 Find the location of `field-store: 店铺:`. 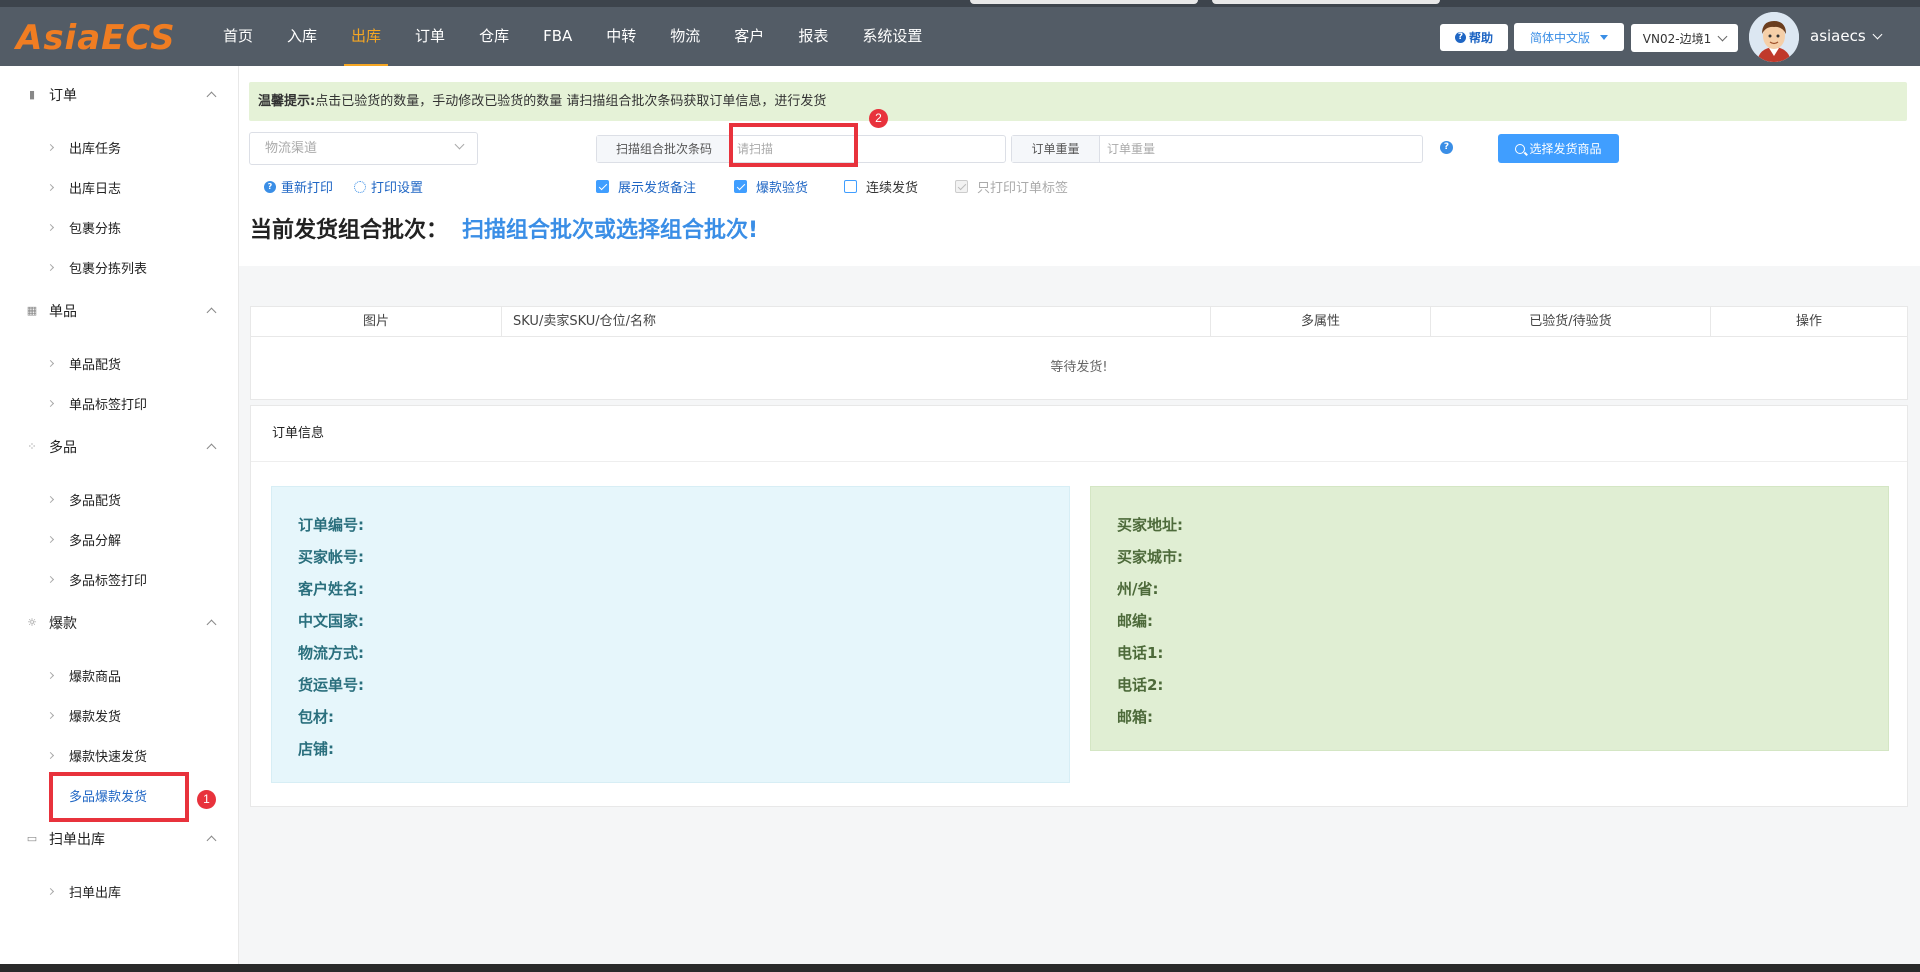

field-store: 店铺: is located at coordinates (316, 749).